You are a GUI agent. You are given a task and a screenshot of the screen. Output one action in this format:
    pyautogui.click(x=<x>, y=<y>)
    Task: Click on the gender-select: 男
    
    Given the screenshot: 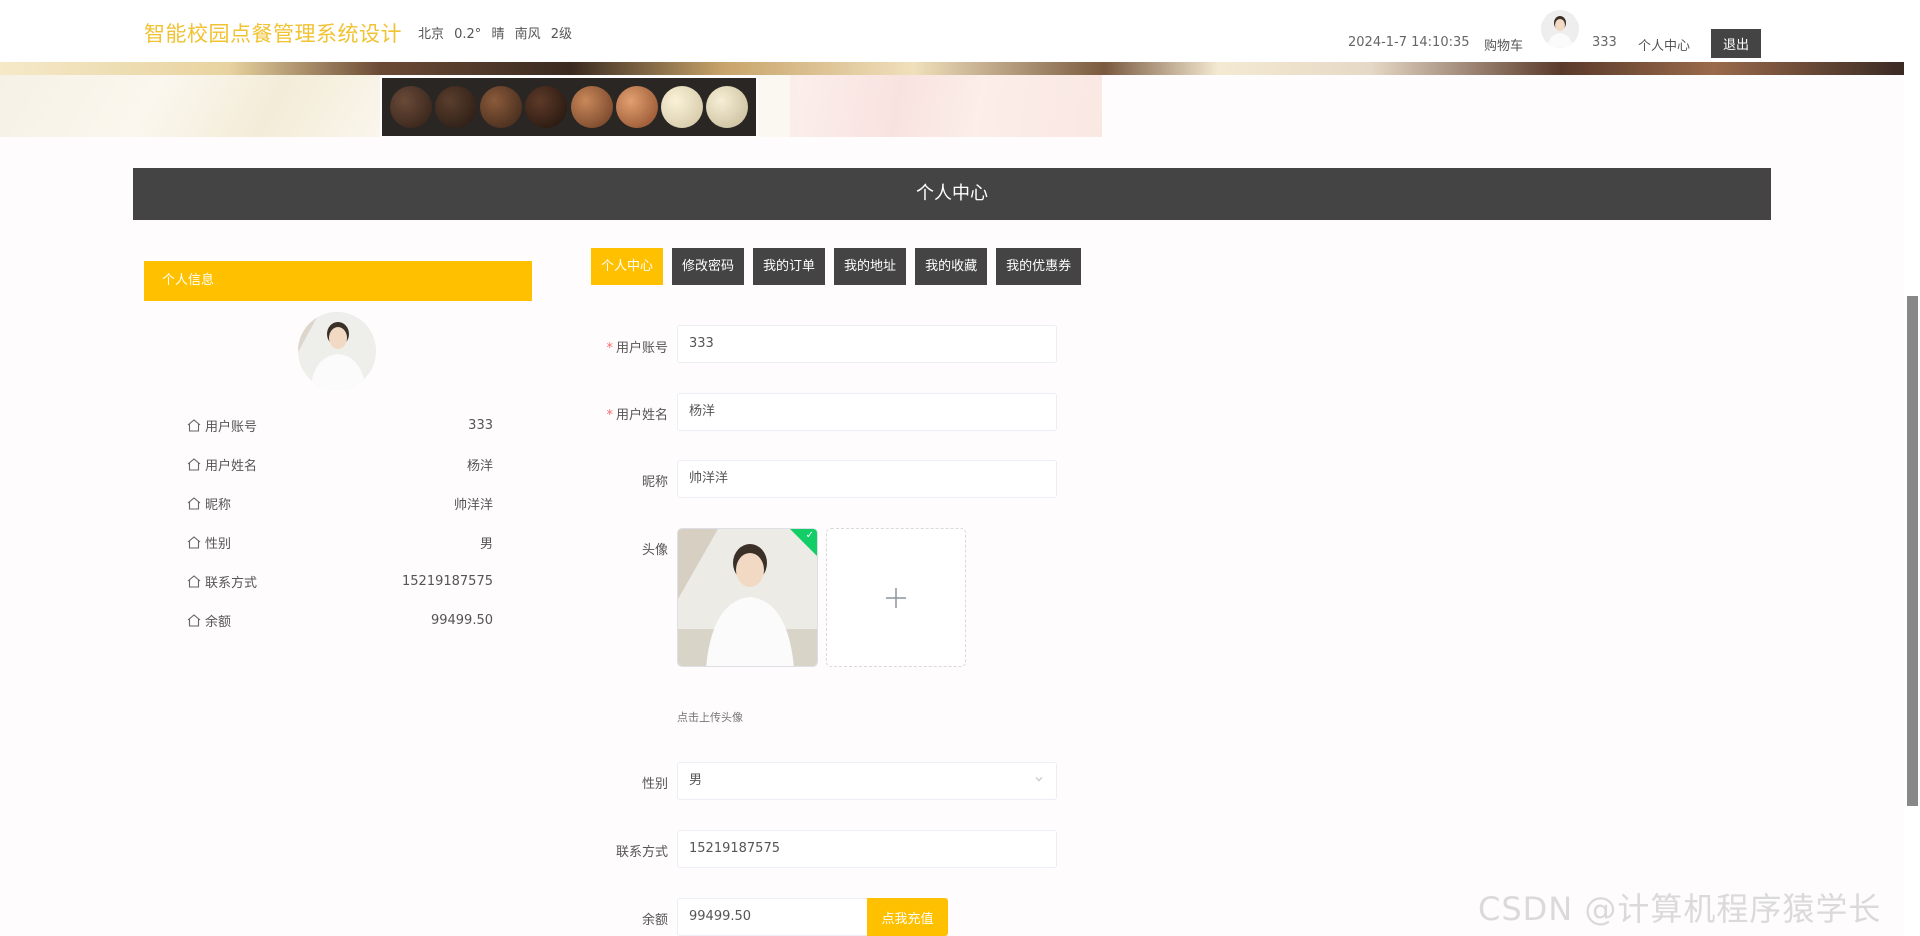 What is the action you would take?
    pyautogui.click(x=867, y=781)
    